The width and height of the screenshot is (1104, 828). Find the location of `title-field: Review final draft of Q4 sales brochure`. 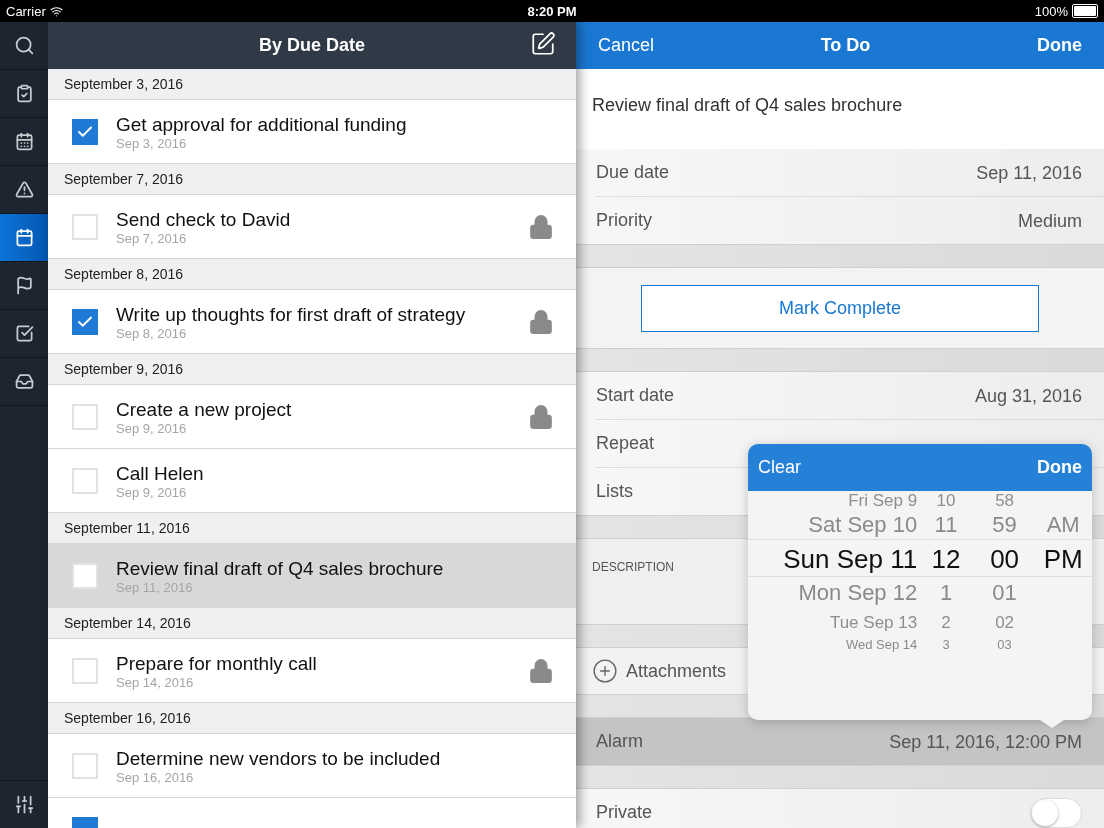

title-field: Review final draft of Q4 sales brochure is located at coordinates (840, 109).